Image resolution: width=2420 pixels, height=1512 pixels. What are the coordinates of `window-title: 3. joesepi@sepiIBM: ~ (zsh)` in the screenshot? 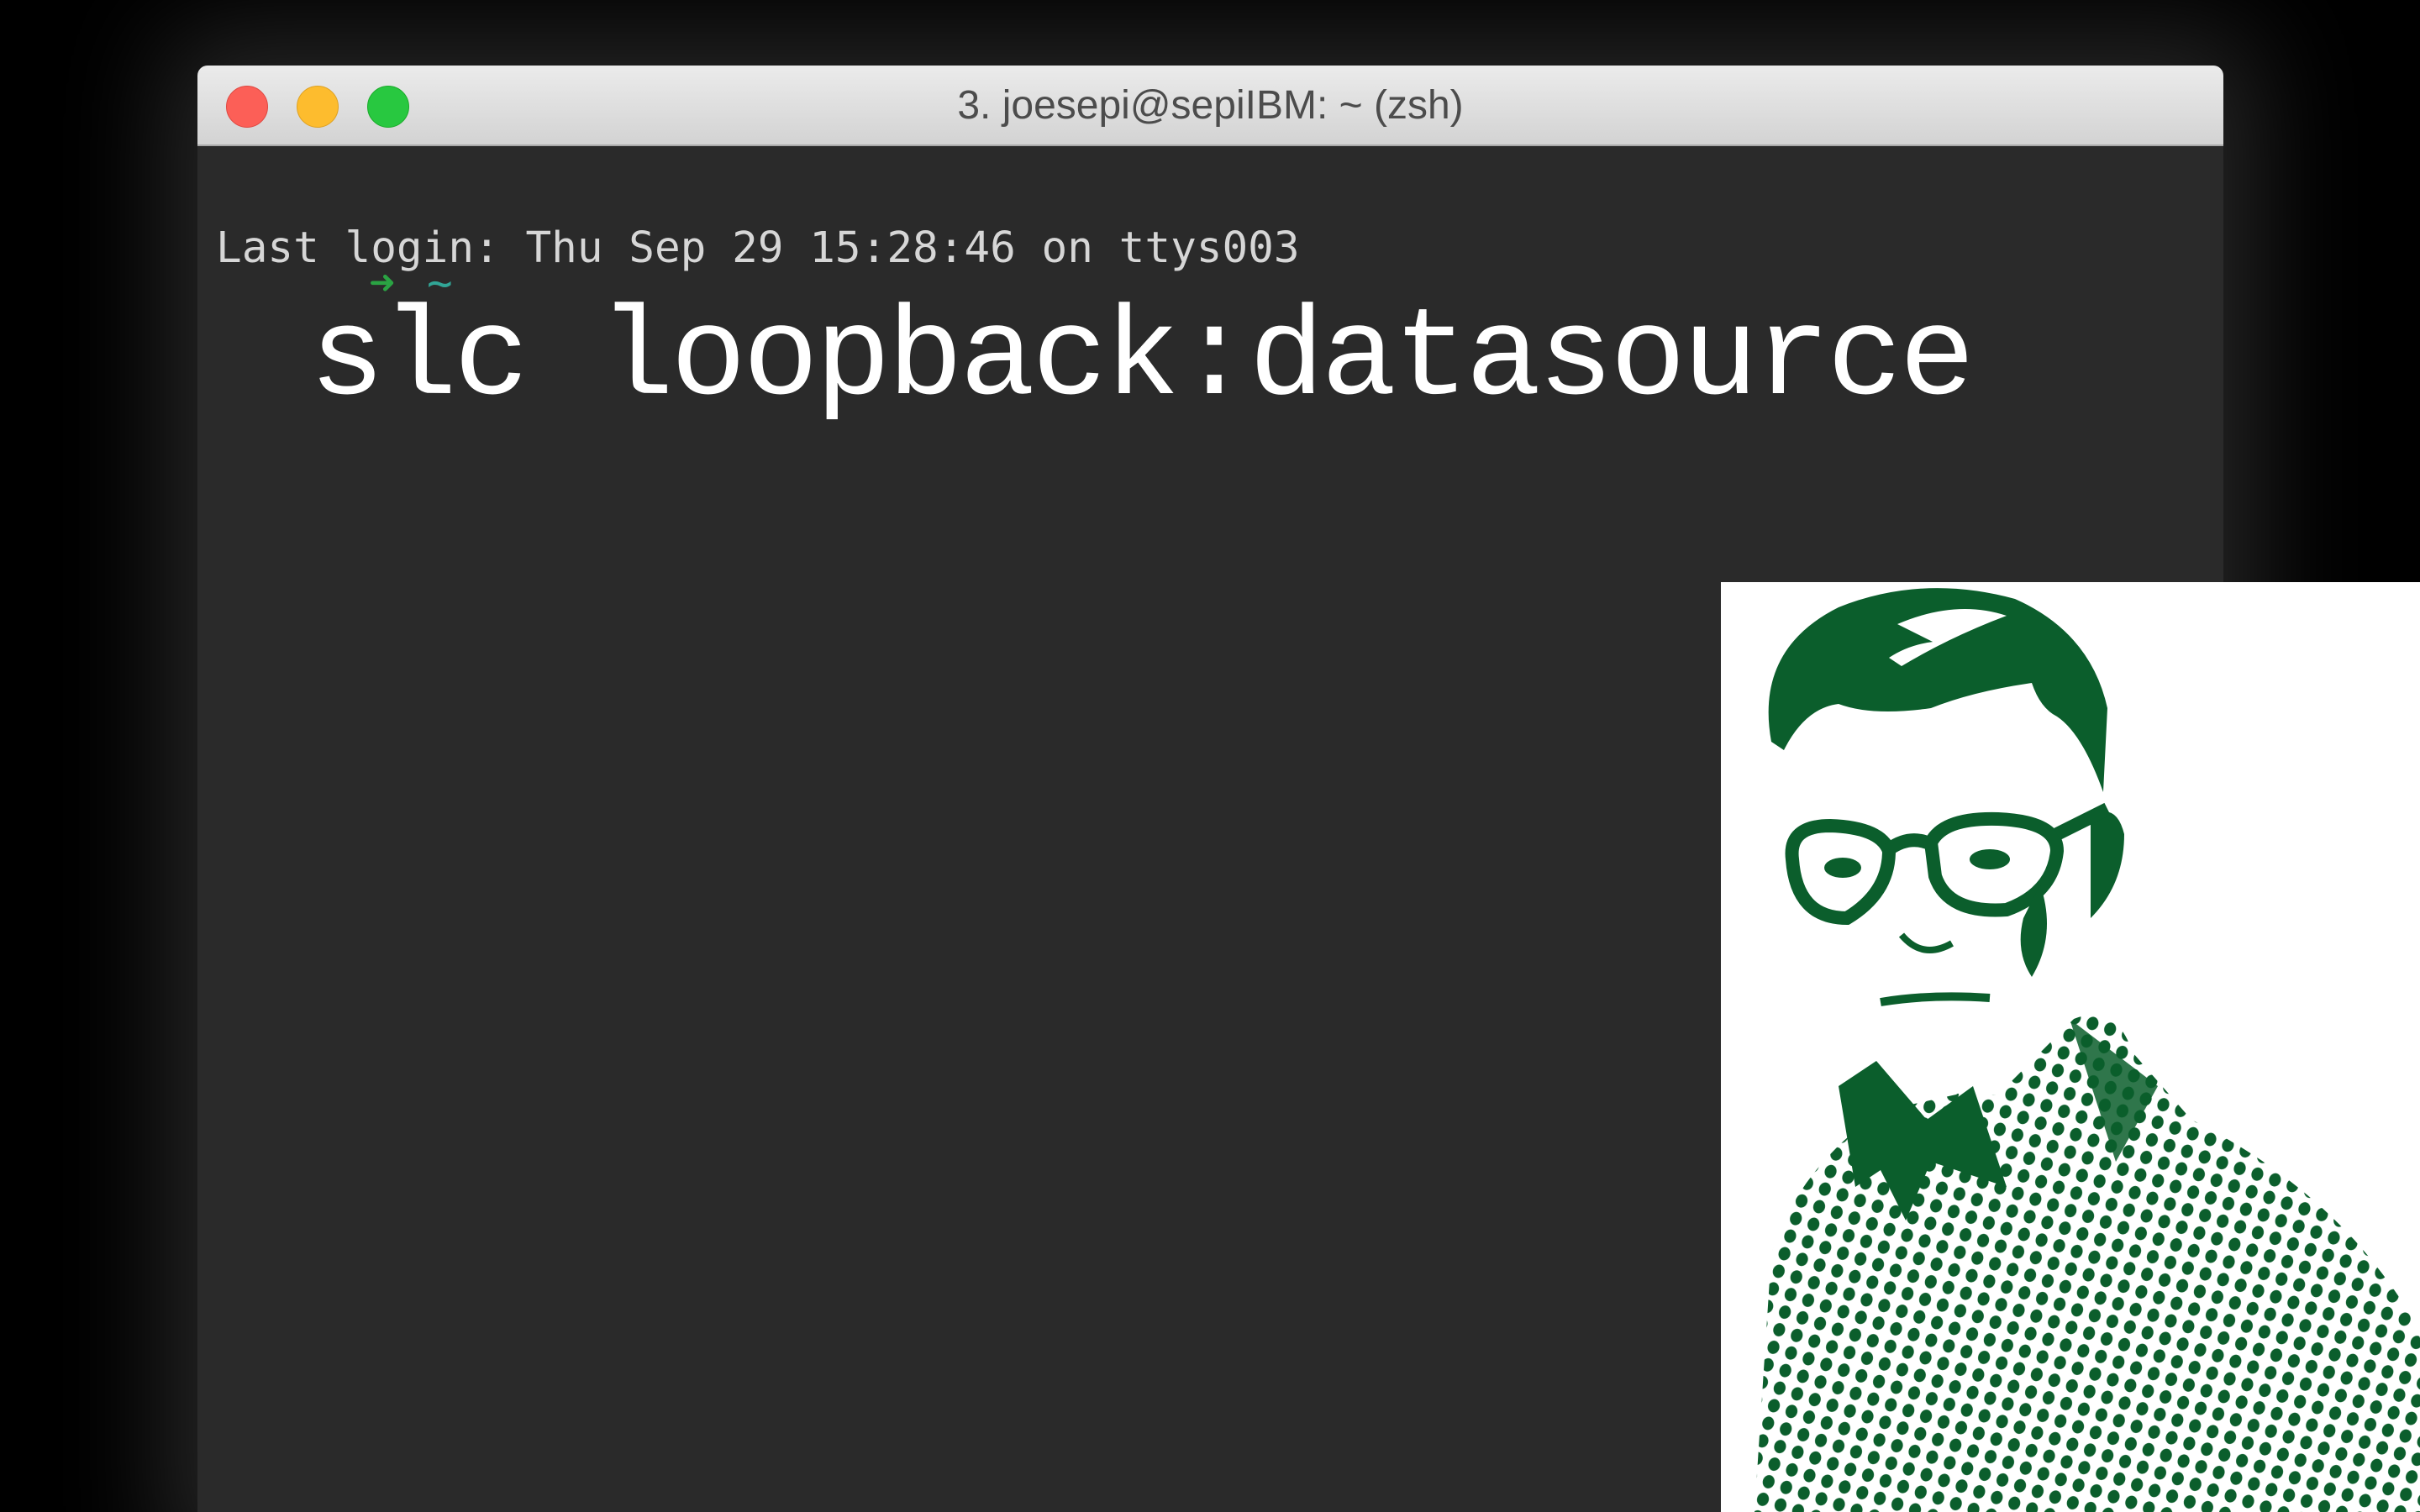 It's located at (1210, 105).